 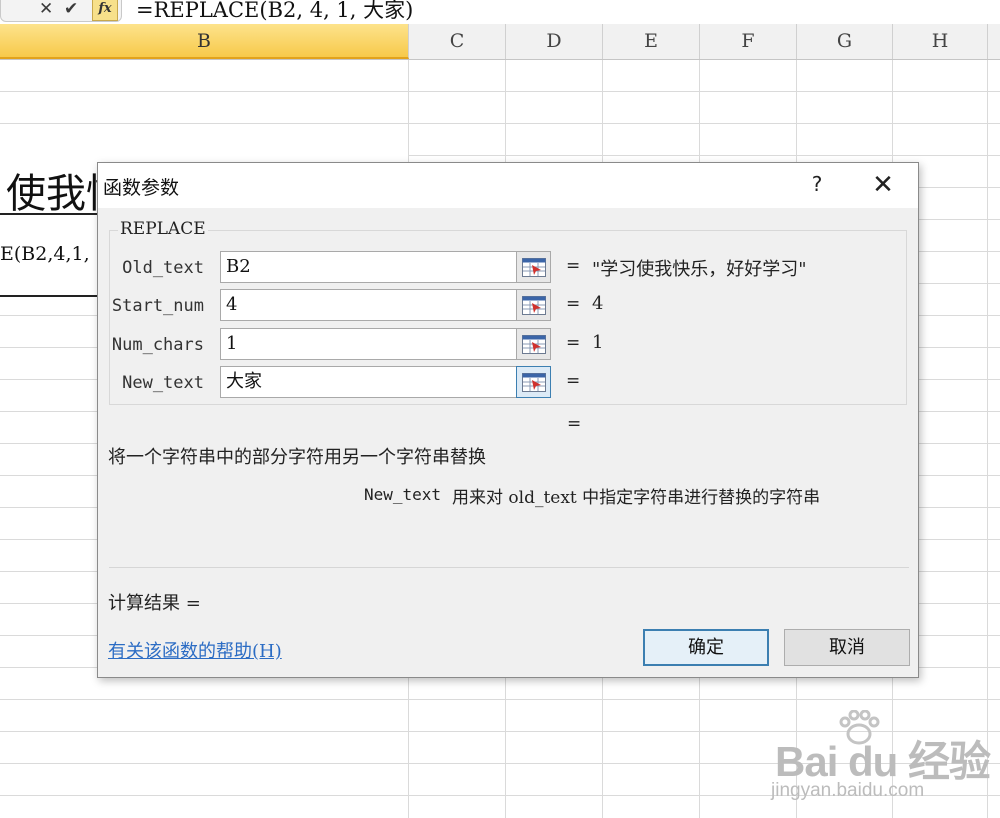 I want to click on arg-label: New_text, so click(x=163, y=383).